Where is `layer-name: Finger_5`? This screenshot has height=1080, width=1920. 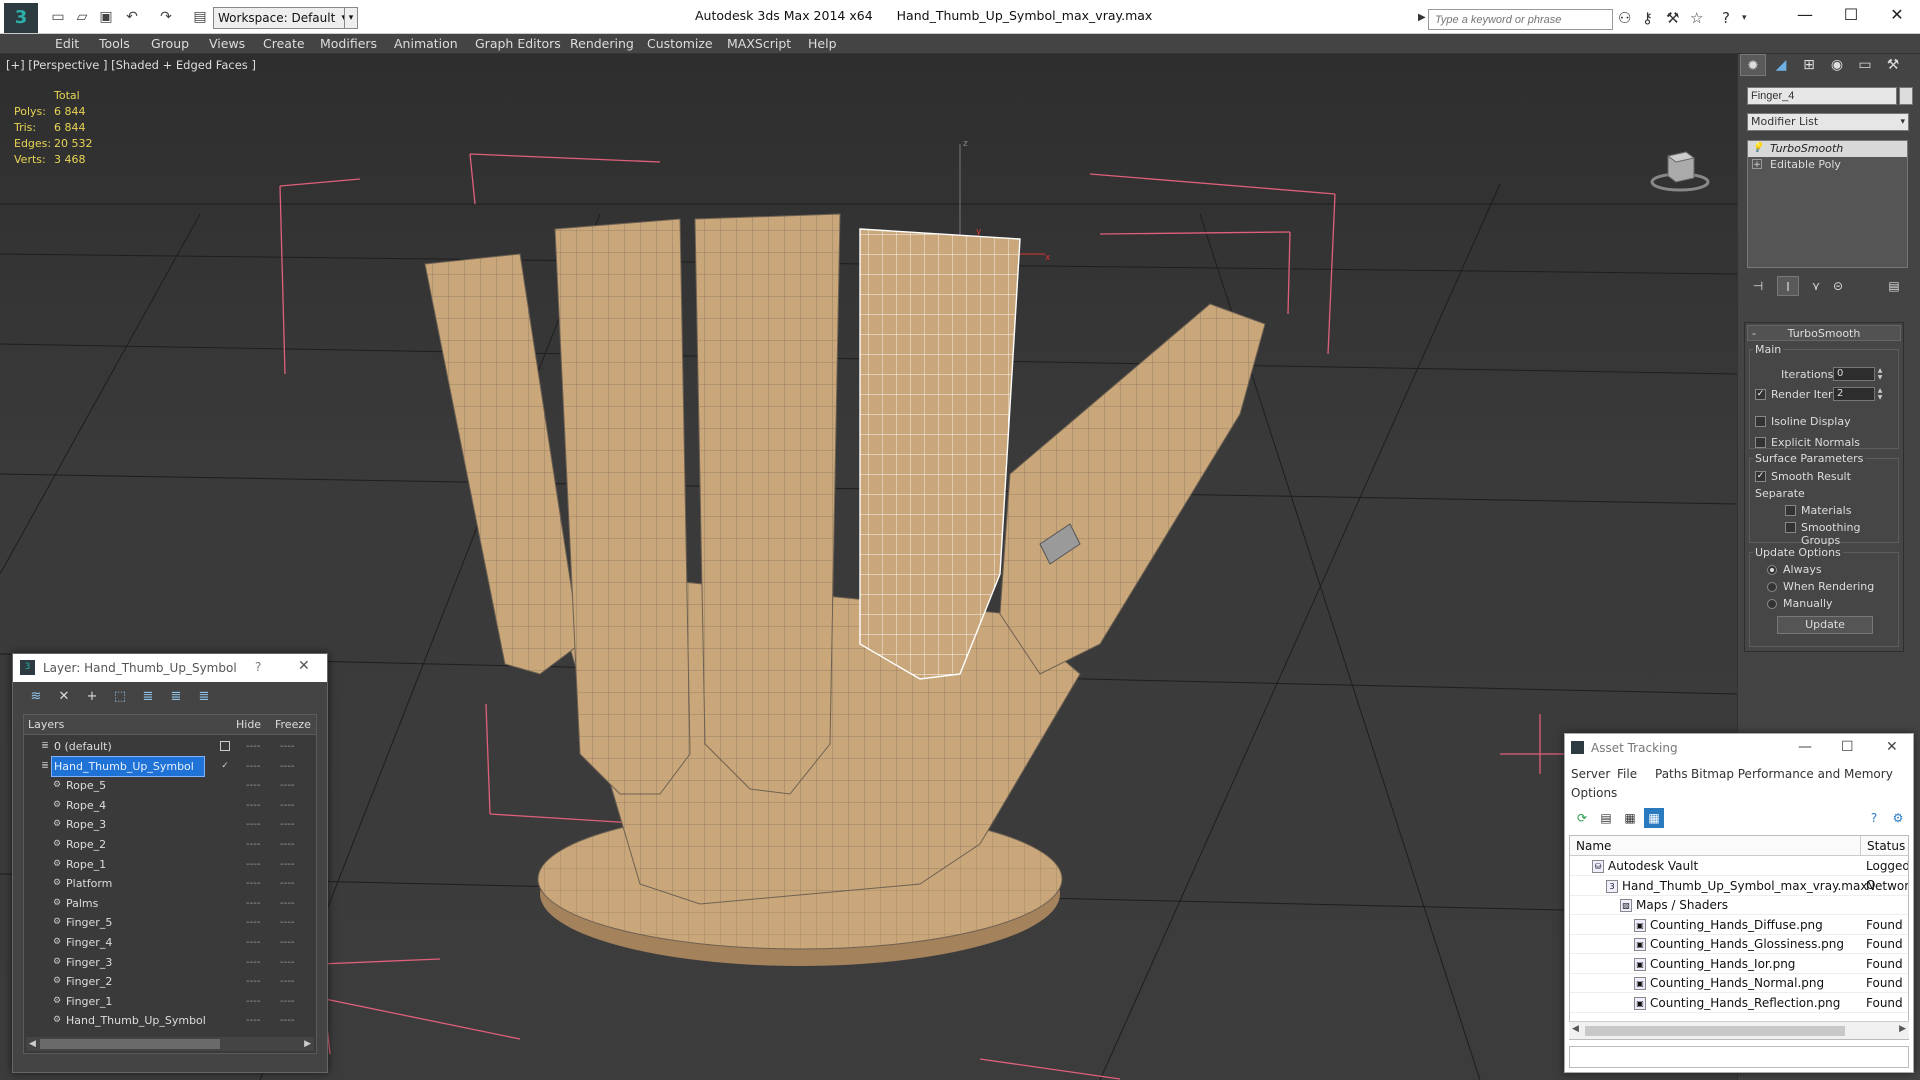 layer-name: Finger_5 is located at coordinates (88, 922).